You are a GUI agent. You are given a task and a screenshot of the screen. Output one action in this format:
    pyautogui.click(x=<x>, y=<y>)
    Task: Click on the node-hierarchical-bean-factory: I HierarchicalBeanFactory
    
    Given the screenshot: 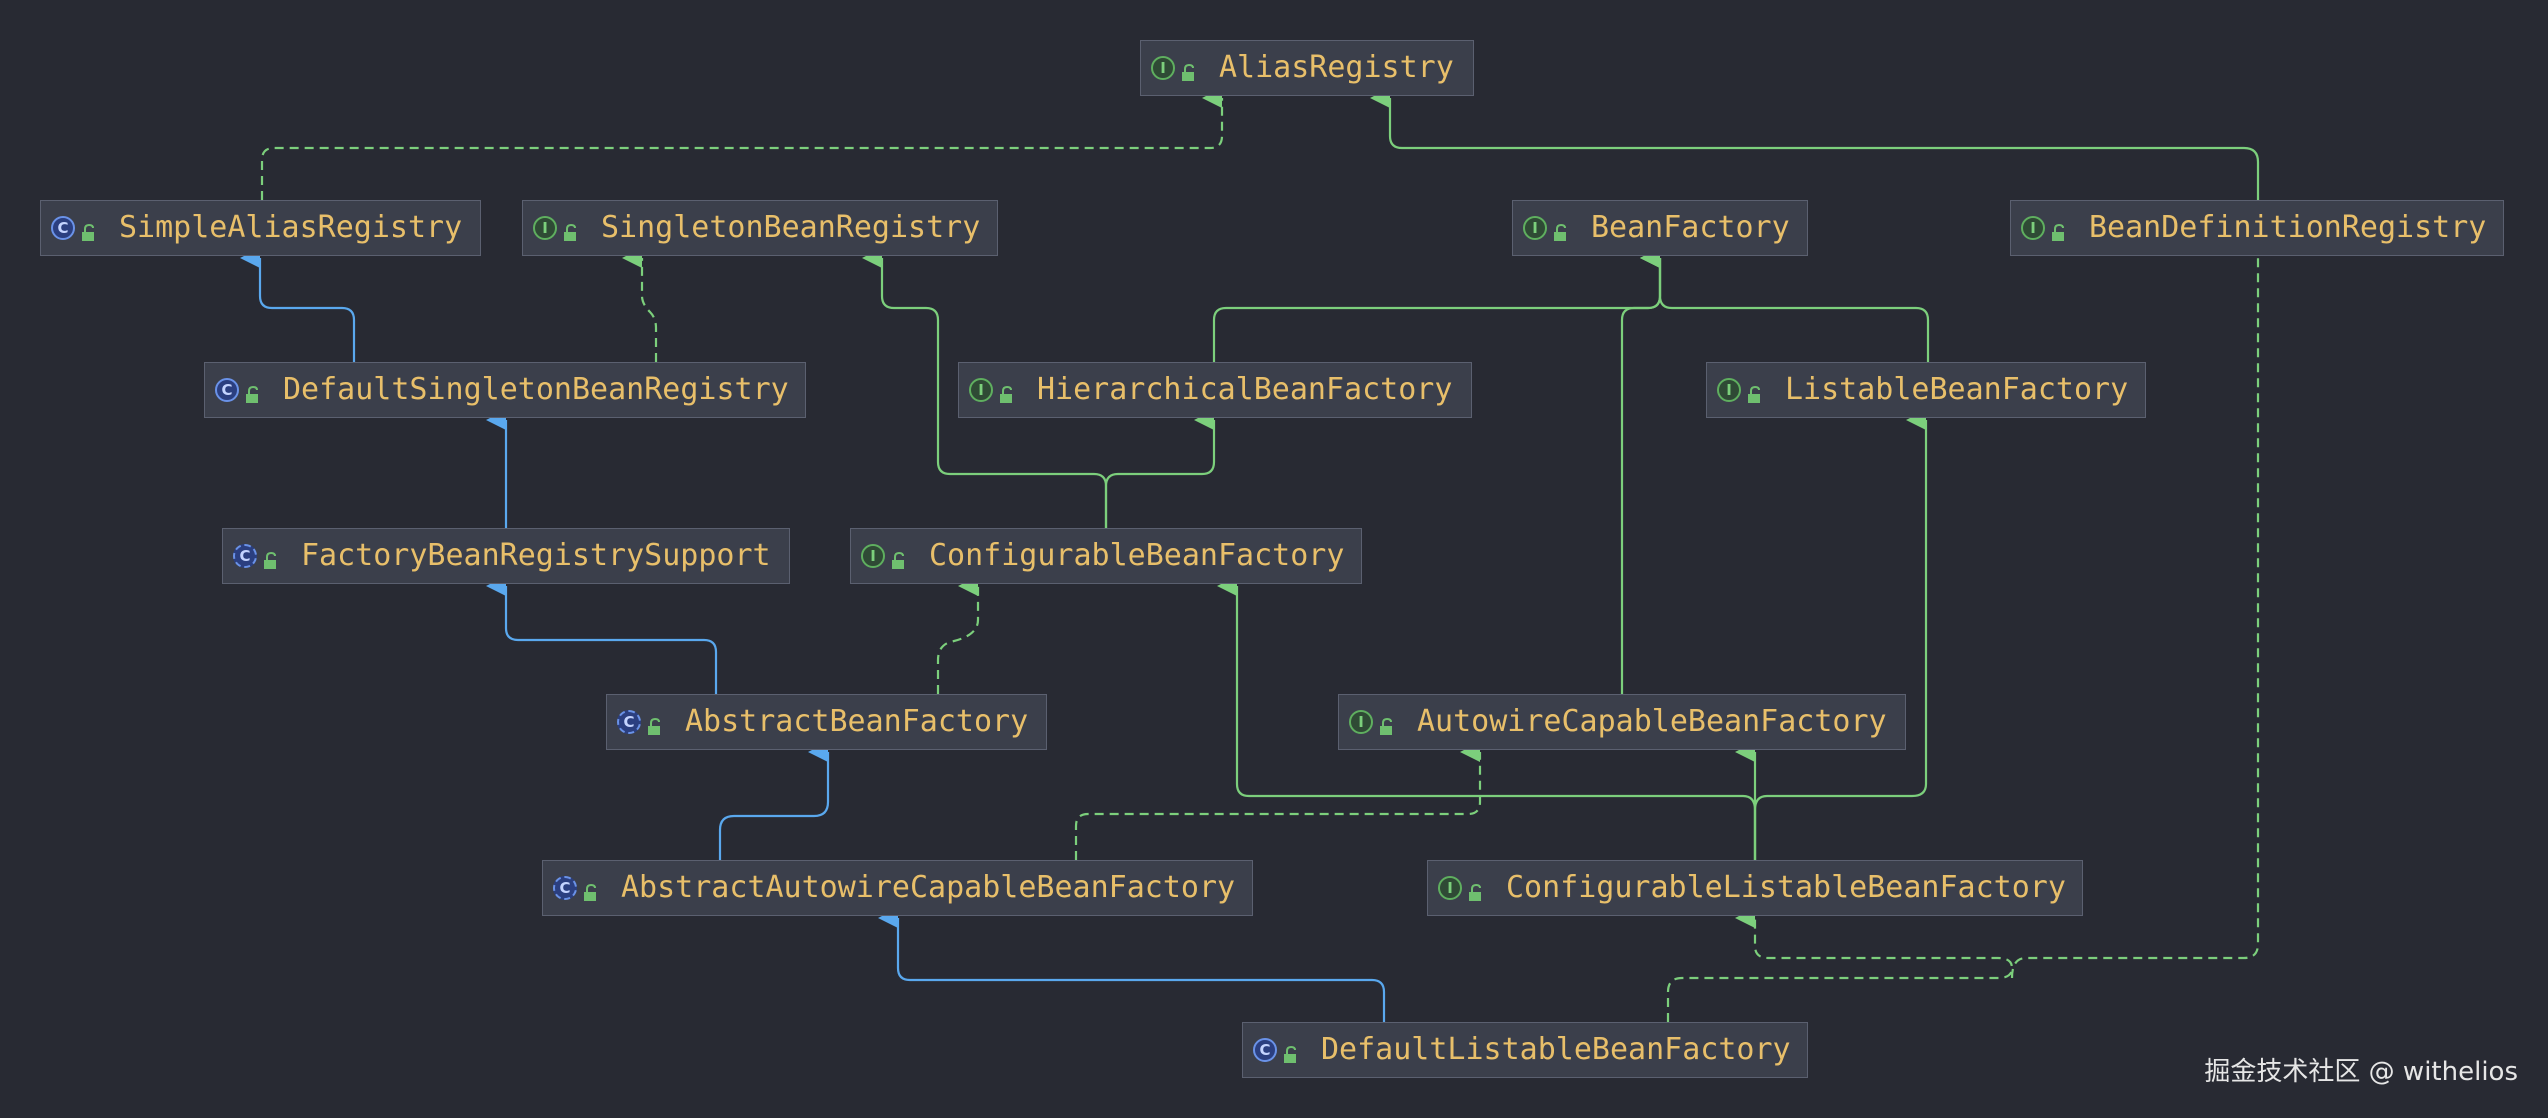 What is the action you would take?
    pyautogui.click(x=1215, y=390)
    